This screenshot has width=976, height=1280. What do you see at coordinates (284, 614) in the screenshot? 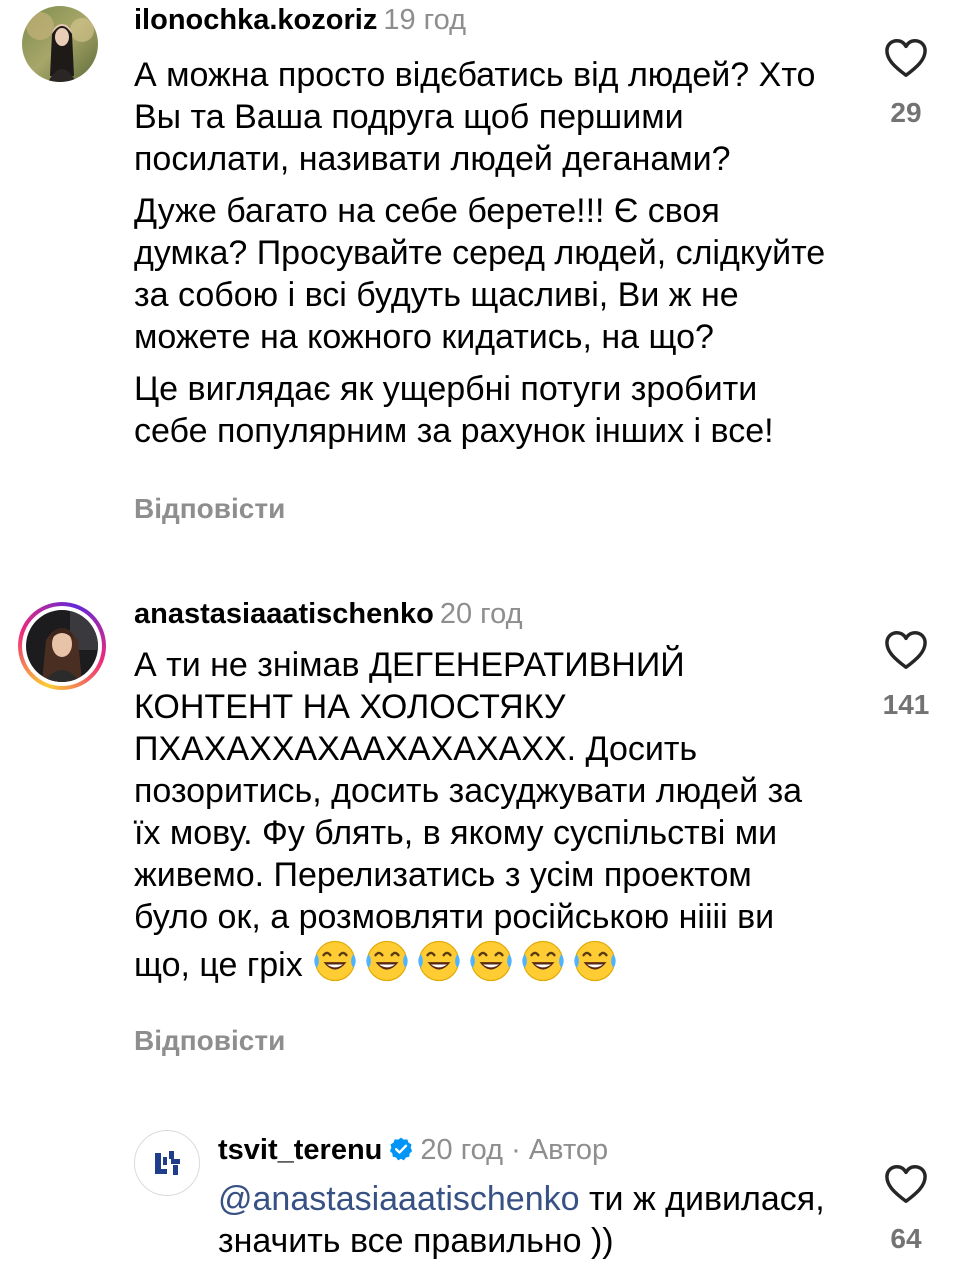
I see `username: anastasiaaatischenko` at bounding box center [284, 614].